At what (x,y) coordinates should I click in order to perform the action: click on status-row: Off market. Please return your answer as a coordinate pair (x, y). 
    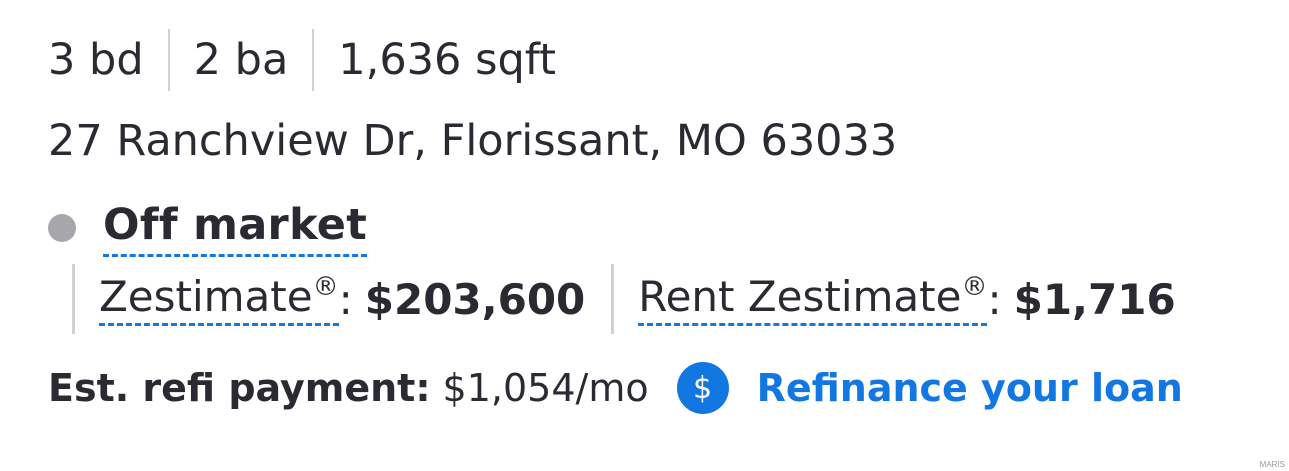
    Looking at the image, I should click on (208, 228).